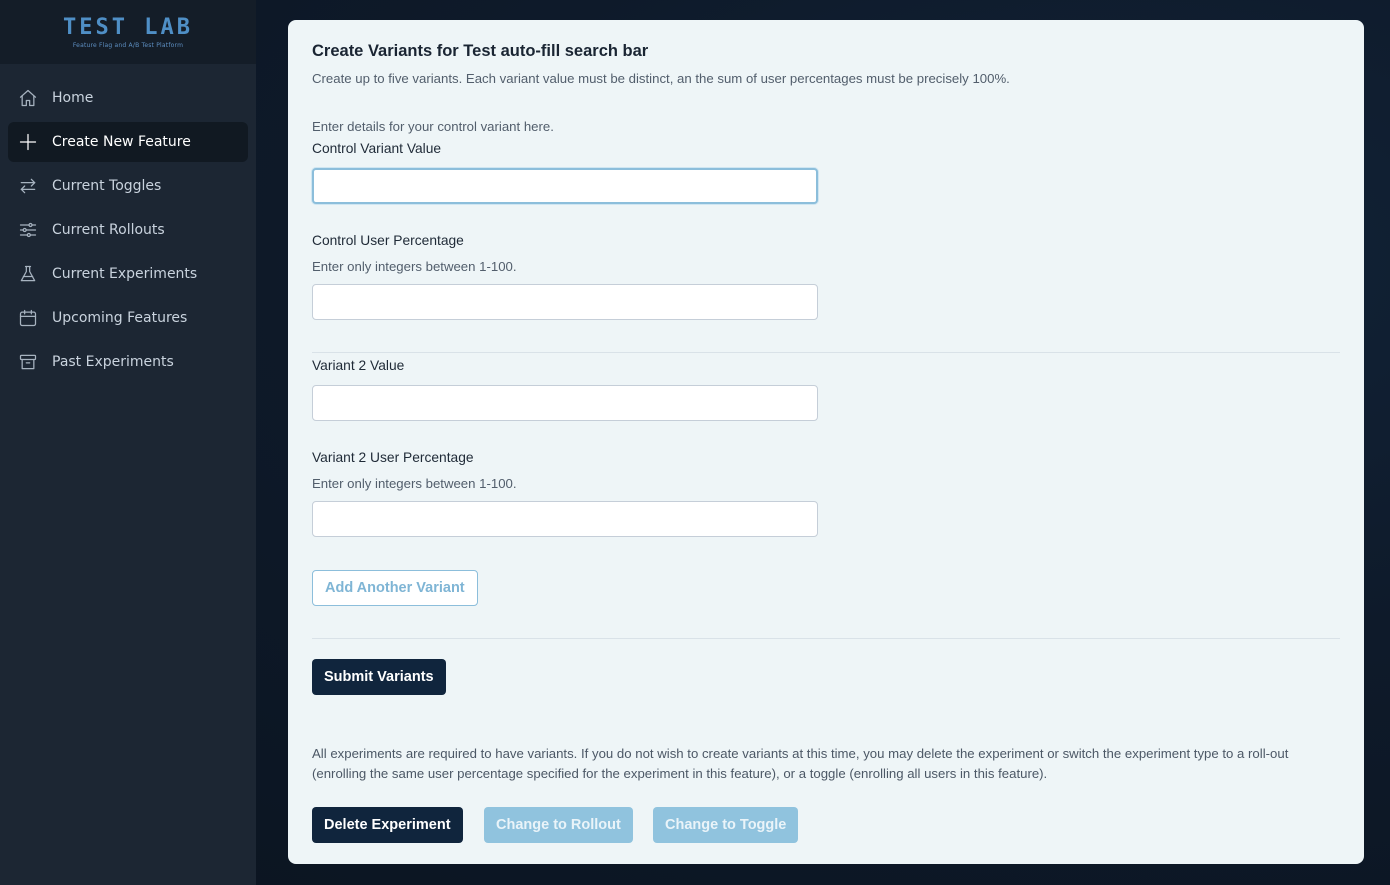 This screenshot has width=1390, height=885. I want to click on variant2-value-label: Variant 2 Value, so click(358, 365).